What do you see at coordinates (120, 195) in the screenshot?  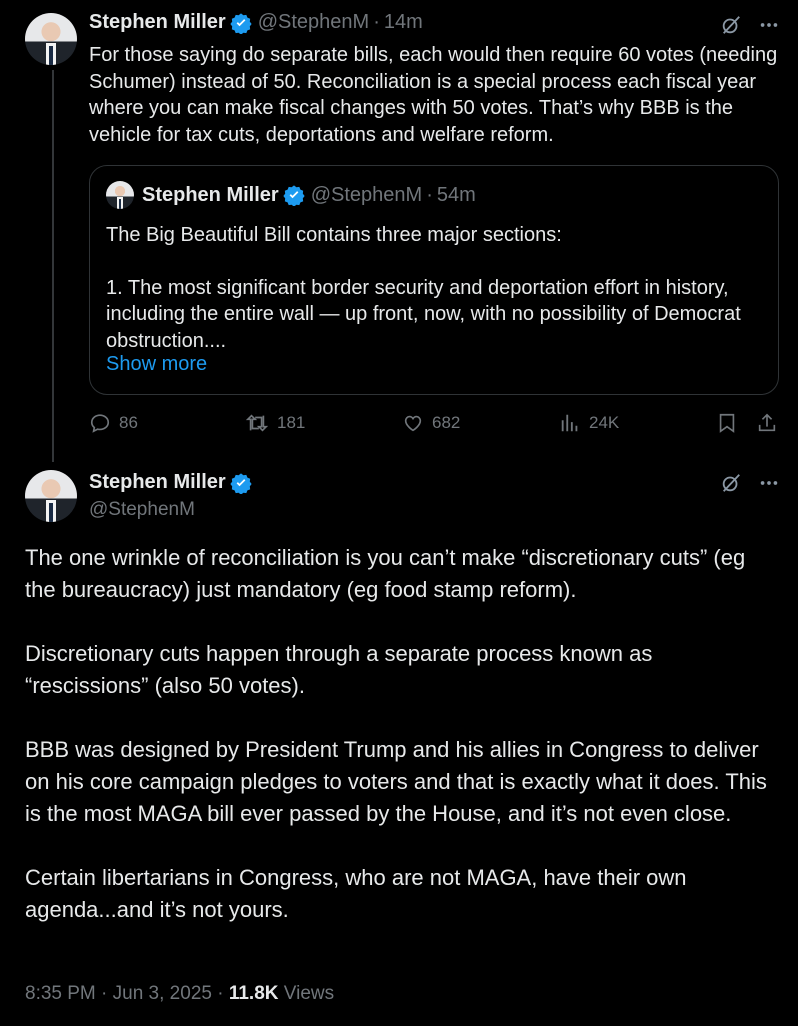 I see `quote-avatar` at bounding box center [120, 195].